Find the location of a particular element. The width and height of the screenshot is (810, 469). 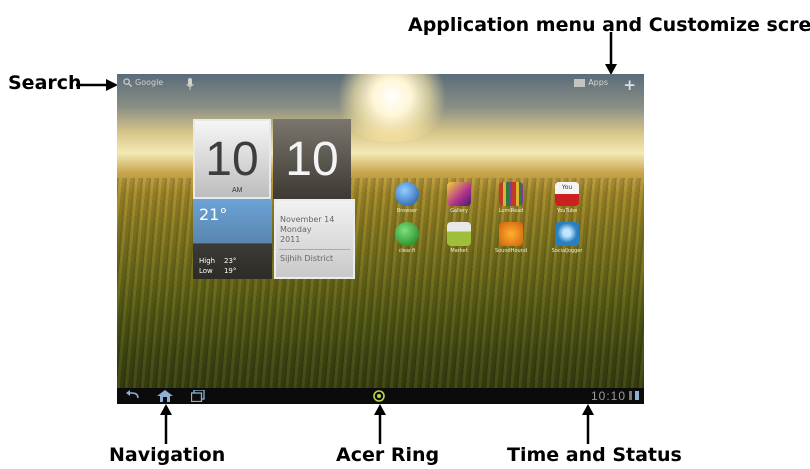

apps-label: Apps is located at coordinates (598, 82).